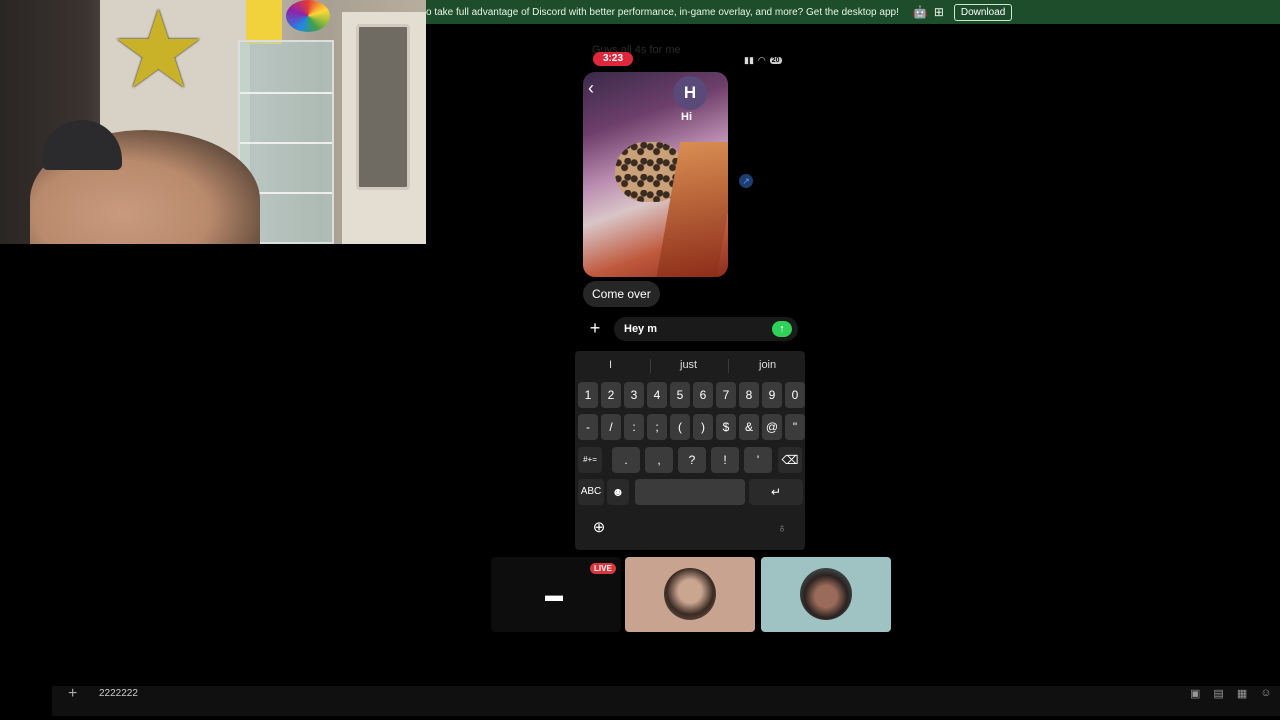 This screenshot has width=1280, height=720. I want to click on chat-input: 2222222, so click(118, 693).